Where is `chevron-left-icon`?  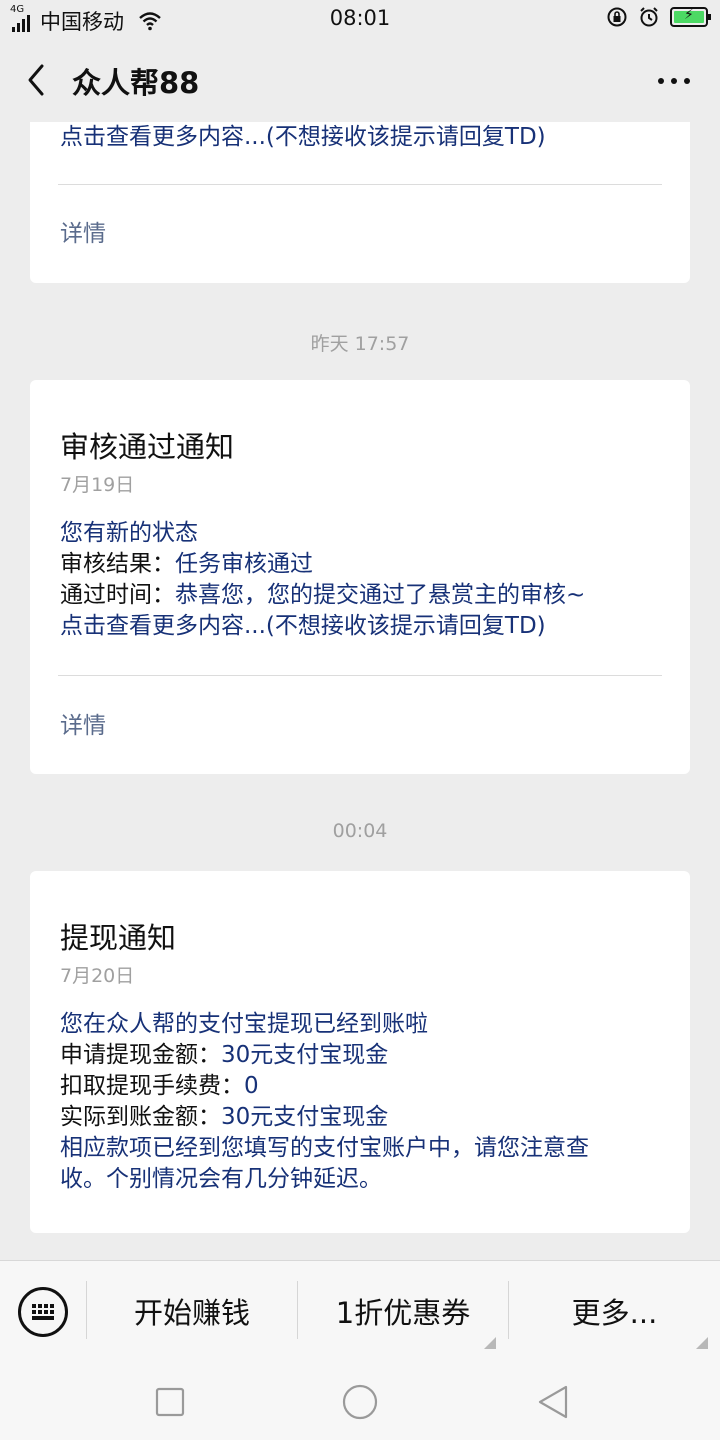
chevron-left-icon is located at coordinates (36, 80).